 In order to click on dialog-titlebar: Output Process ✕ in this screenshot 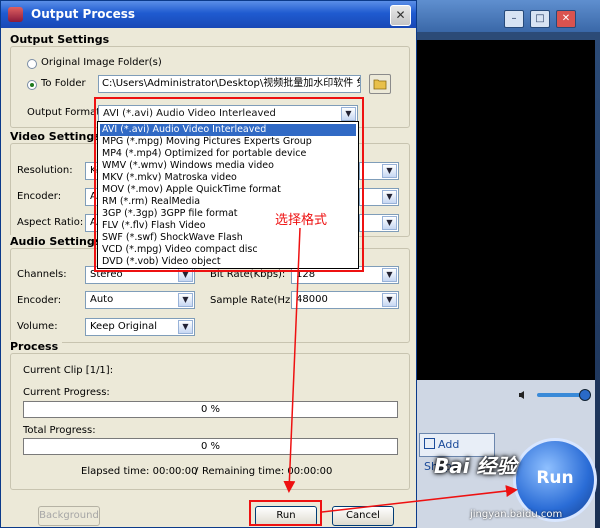, I will do `click(208, 14)`.